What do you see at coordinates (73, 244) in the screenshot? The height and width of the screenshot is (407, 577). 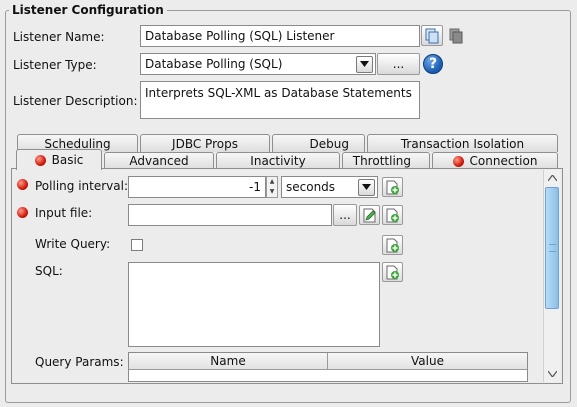 I see `write-query-label: Write Query:` at bounding box center [73, 244].